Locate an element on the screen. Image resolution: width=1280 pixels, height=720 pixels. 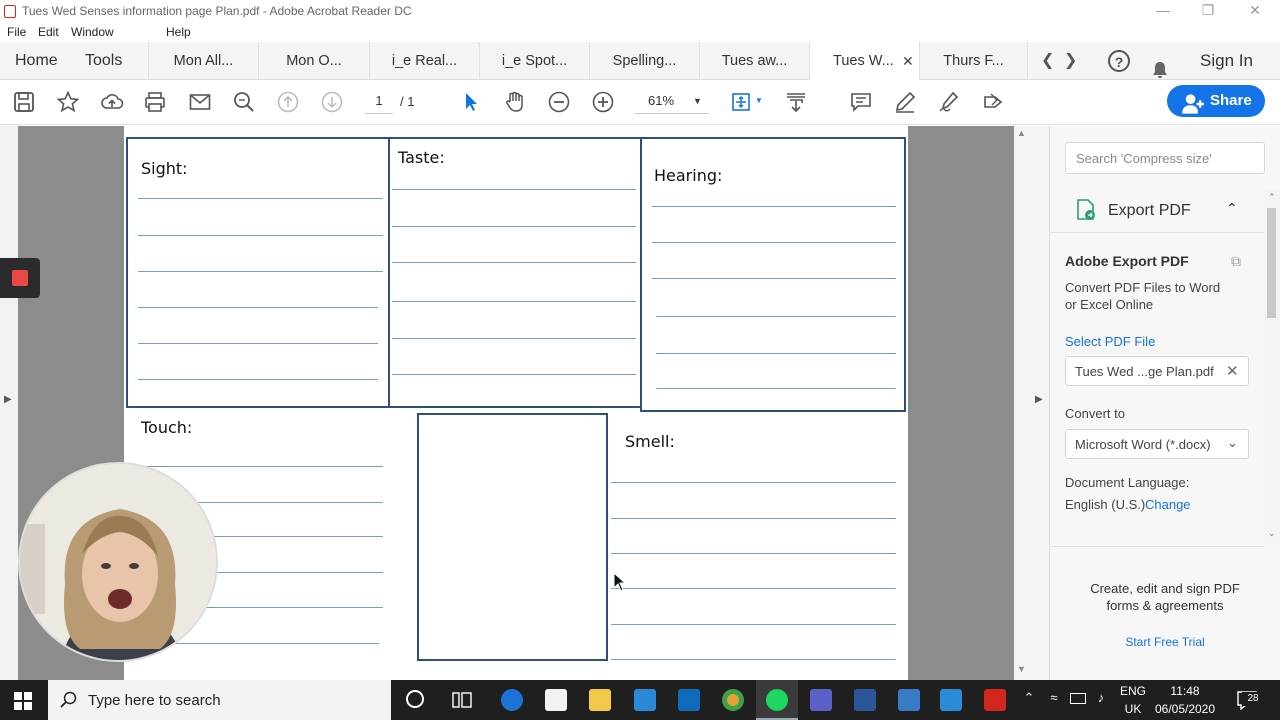
hearing-heading: Hearing: is located at coordinates (688, 175).